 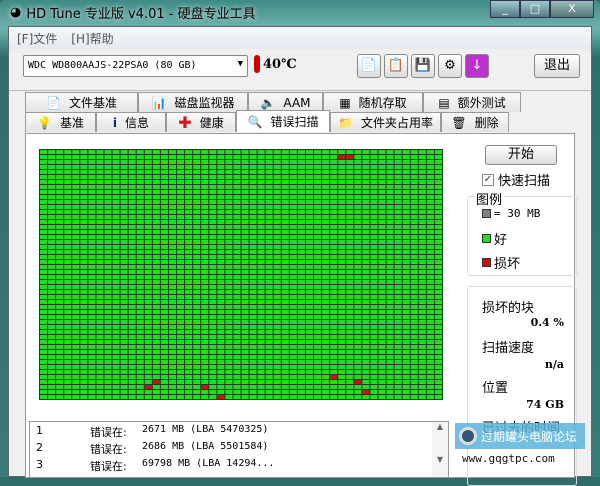 I want to click on tab-random-access: ▦ 随机存取, so click(x=373, y=102).